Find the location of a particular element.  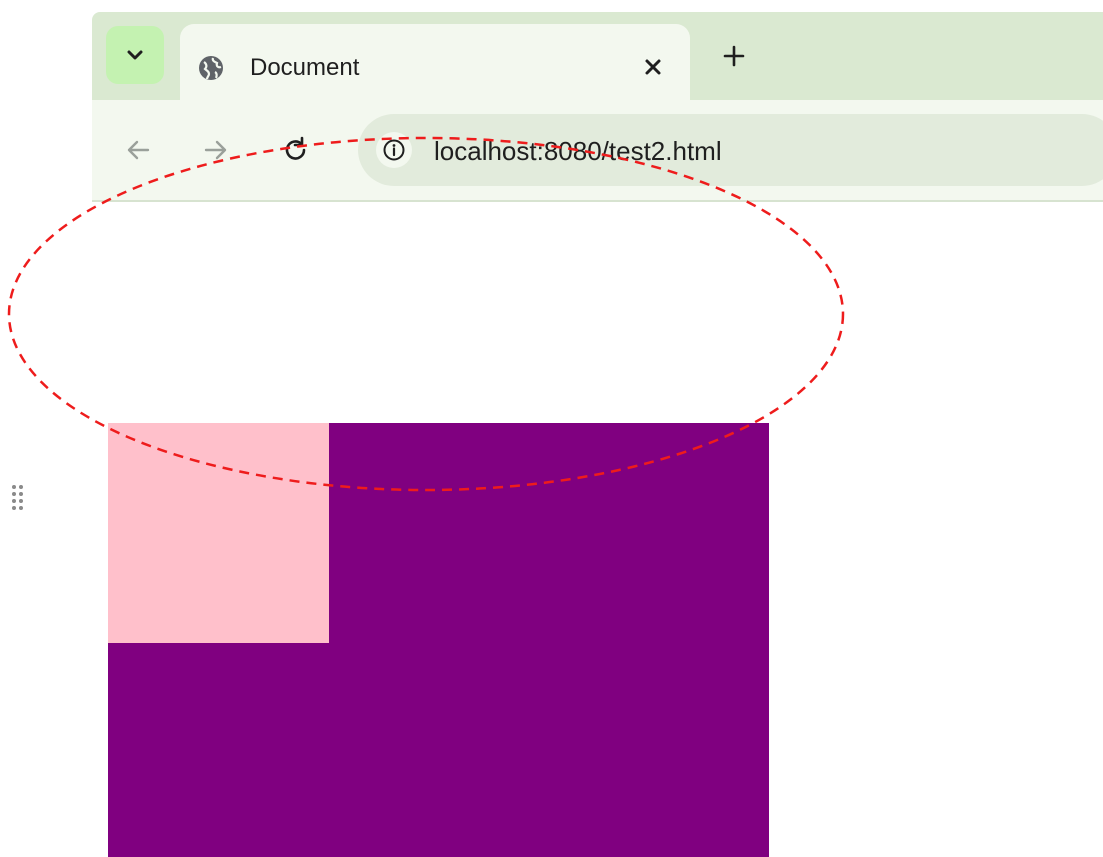

chevron-down-icon is located at coordinates (135, 55).